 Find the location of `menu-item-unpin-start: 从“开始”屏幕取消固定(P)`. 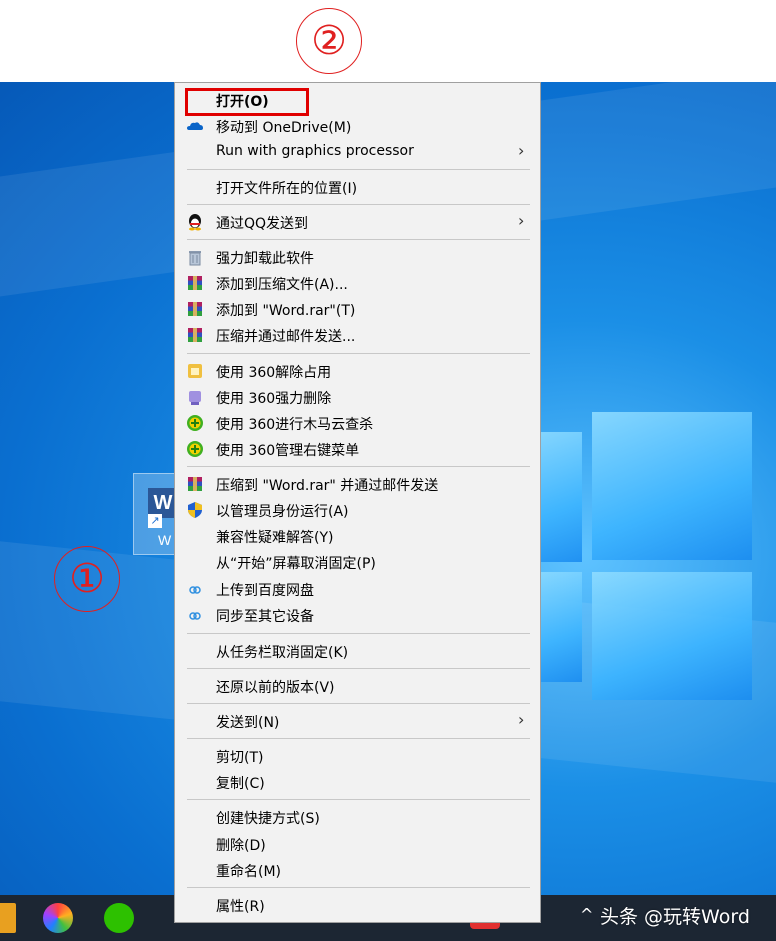

menu-item-unpin-start: 从“开始”屏幕取消固定(P) is located at coordinates (357, 562).